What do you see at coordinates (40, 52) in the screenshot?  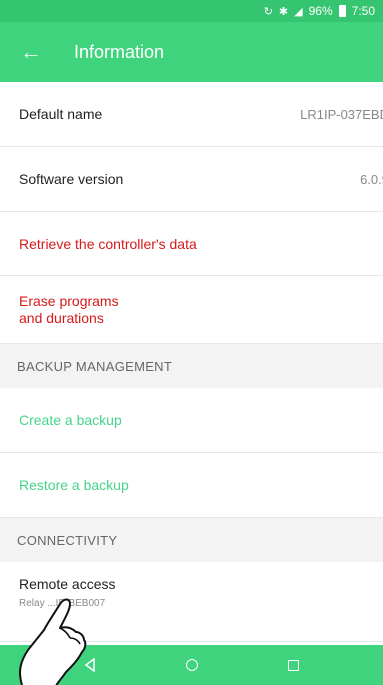 I see `back-arrow-icon: ←` at bounding box center [40, 52].